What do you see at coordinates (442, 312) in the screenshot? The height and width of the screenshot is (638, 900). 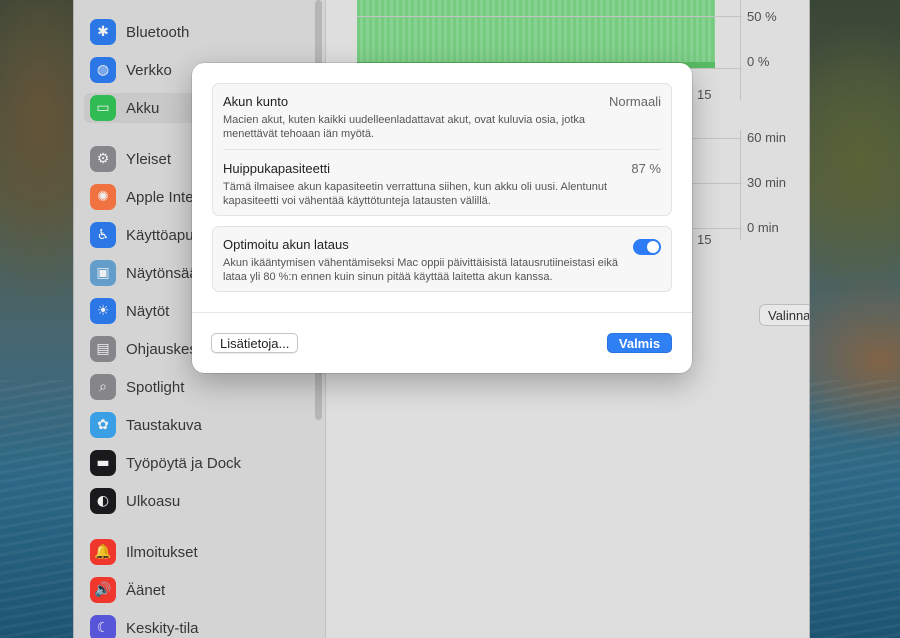 I see `sheet-separator` at bounding box center [442, 312].